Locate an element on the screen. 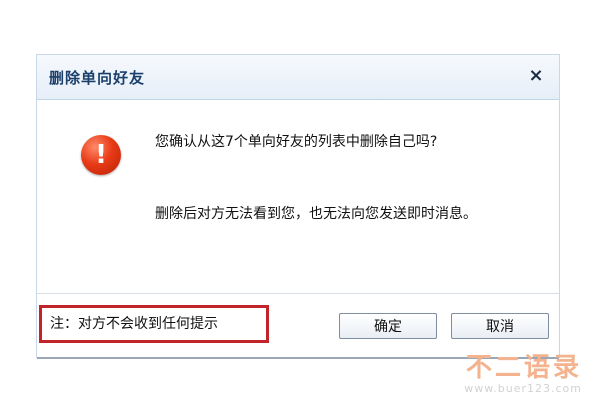 The height and width of the screenshot is (400, 600). dialog-title: 删除单向好友 is located at coordinates (97, 78).